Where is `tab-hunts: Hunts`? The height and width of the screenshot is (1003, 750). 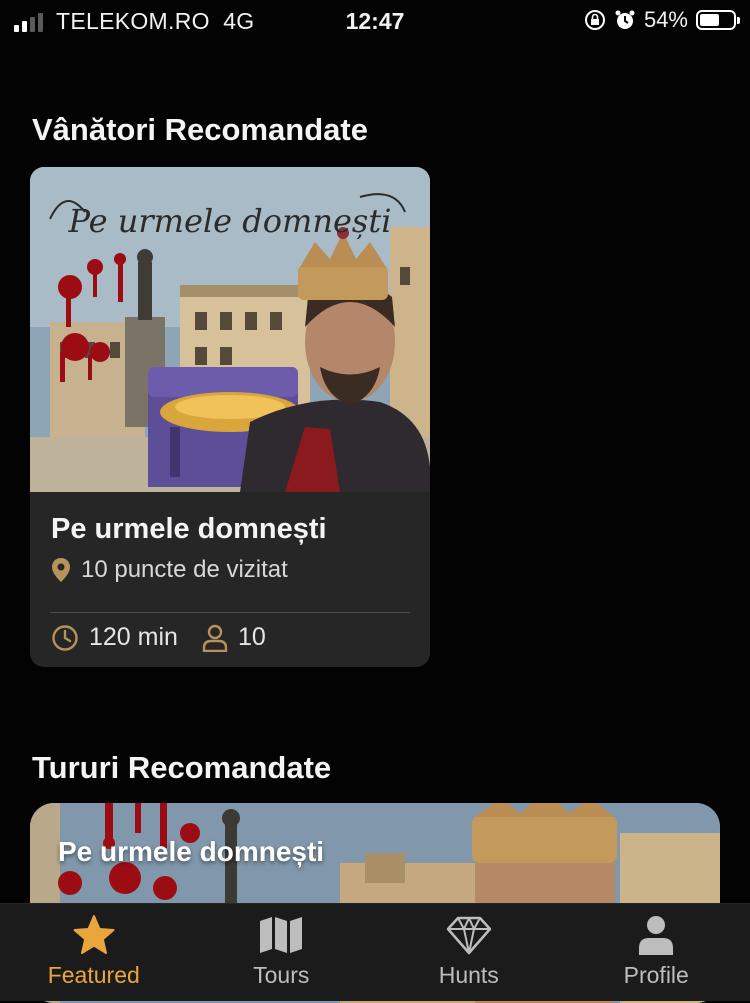 tab-hunts: Hunts is located at coordinates (469, 952).